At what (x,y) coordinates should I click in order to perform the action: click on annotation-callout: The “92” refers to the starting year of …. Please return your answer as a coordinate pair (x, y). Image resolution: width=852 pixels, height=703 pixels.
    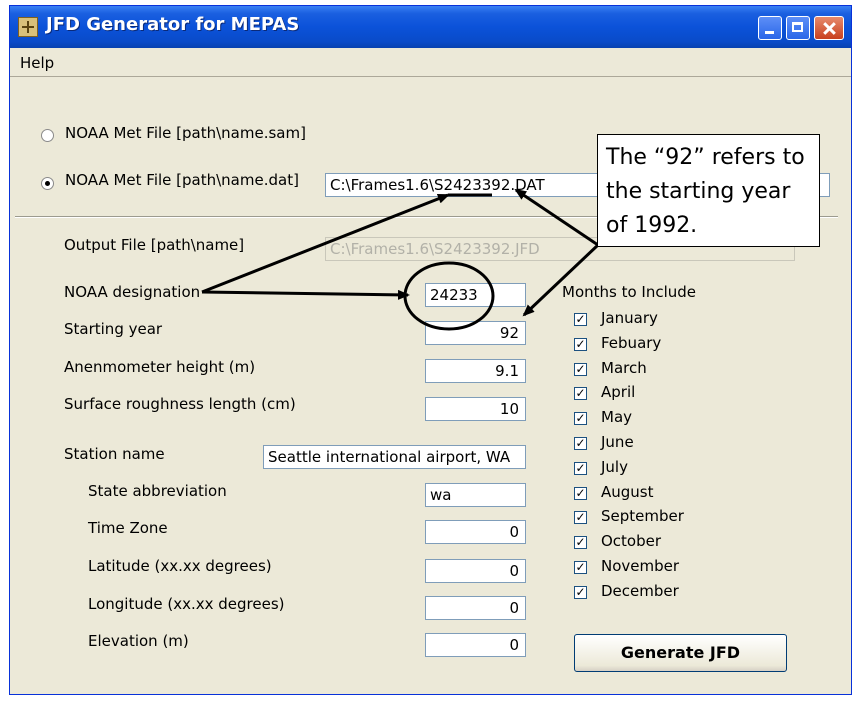
    Looking at the image, I should click on (708, 190).